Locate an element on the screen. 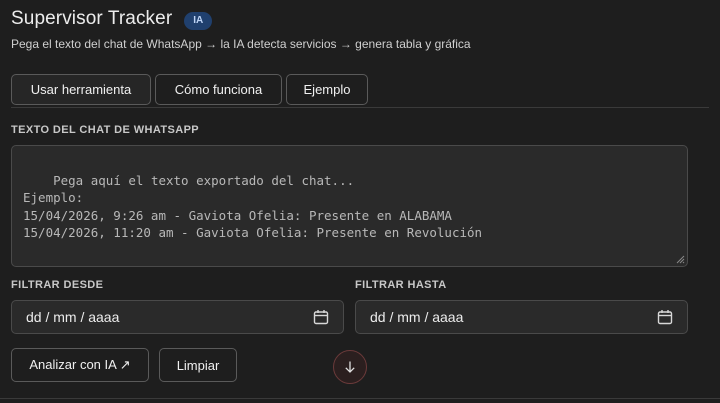 This screenshot has height=403, width=720. date-to-input: dd / mm / aaaa is located at coordinates (521, 317).